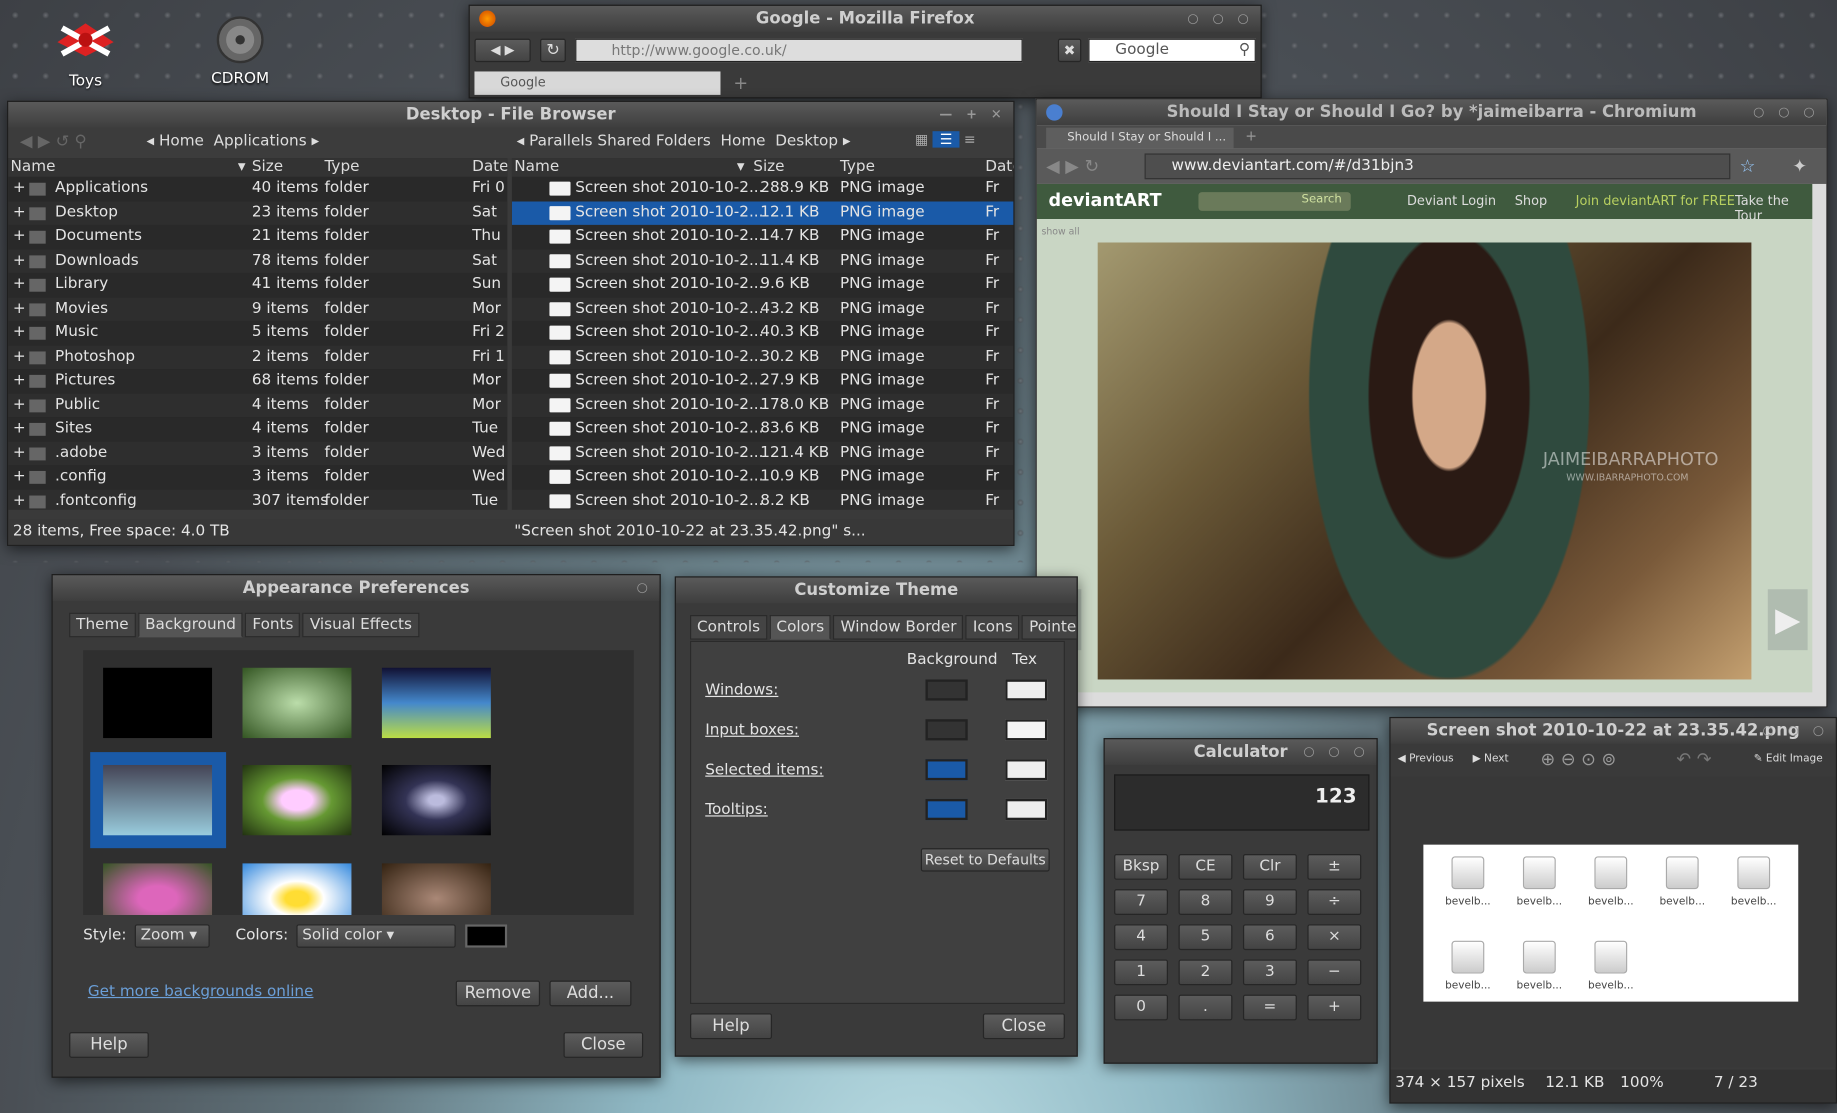 The width and height of the screenshot is (1837, 1113). I want to click on window-controls: ○ ○ ○, so click(1336, 752).